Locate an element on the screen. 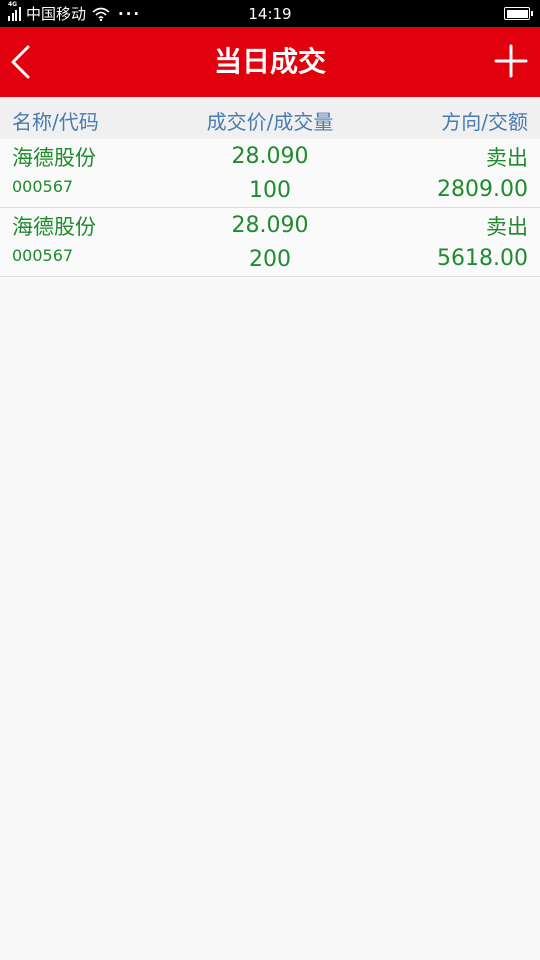  battery-level is located at coordinates (517, 13).